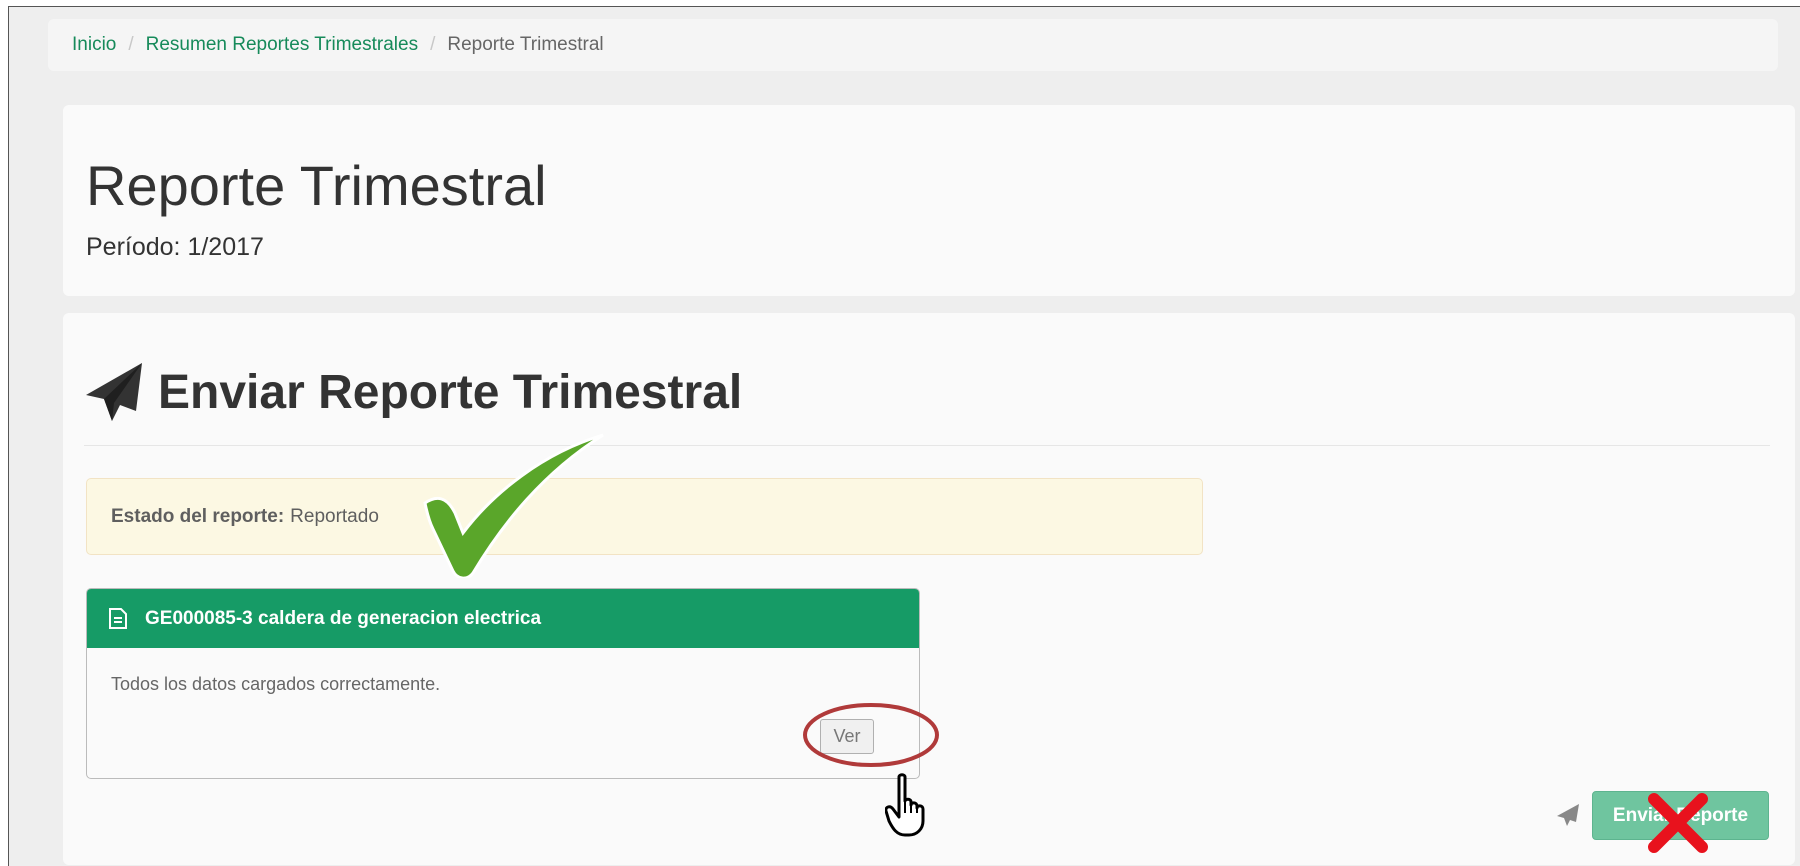 The height and width of the screenshot is (866, 1800). Describe the element at coordinates (503, 671) in the screenshot. I see `equipment-card-body: Todos los datos cargados correctamente.` at that location.